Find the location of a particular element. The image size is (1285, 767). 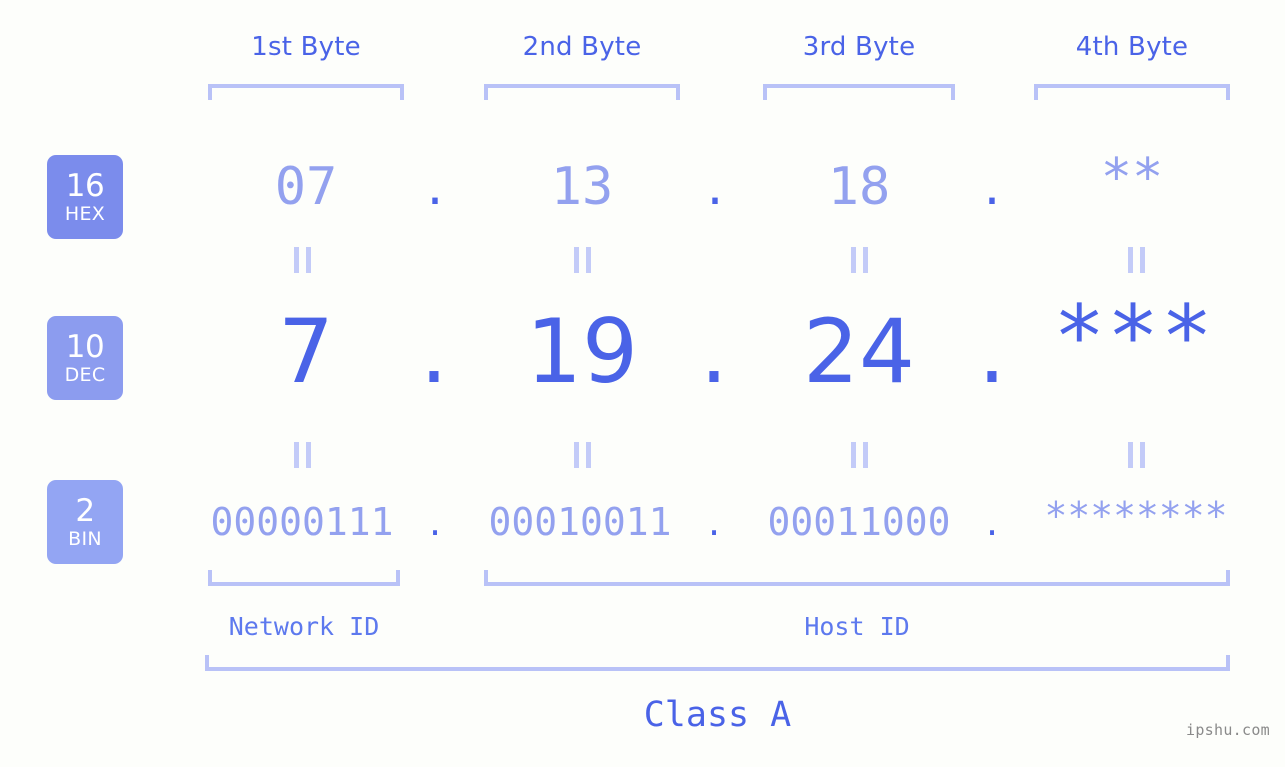

hex-byte-3: 18 is located at coordinates (859, 187).